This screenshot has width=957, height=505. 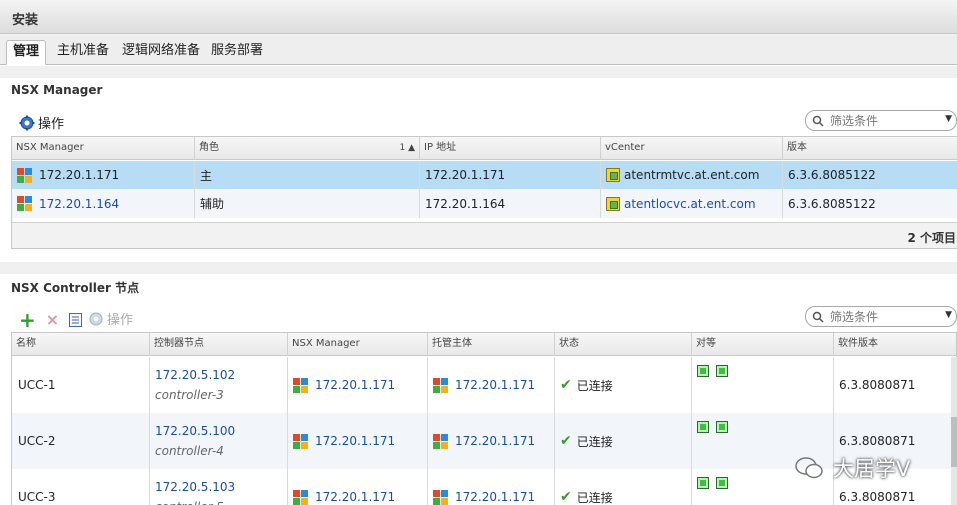 What do you see at coordinates (692, 148) in the screenshot?
I see `col-header-vcenter: vCenter` at bounding box center [692, 148].